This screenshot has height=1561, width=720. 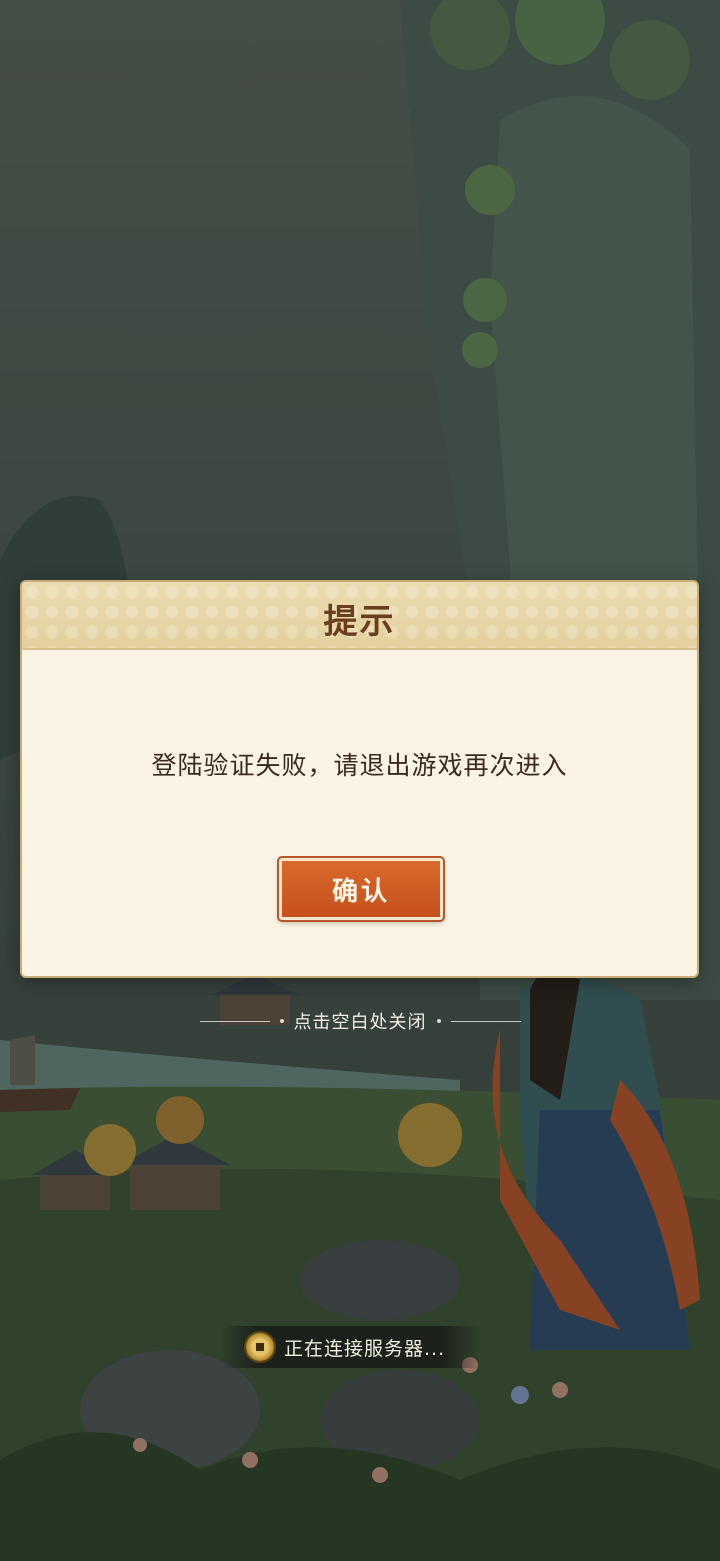 What do you see at coordinates (260, 1347) in the screenshot?
I see `coin-icon` at bounding box center [260, 1347].